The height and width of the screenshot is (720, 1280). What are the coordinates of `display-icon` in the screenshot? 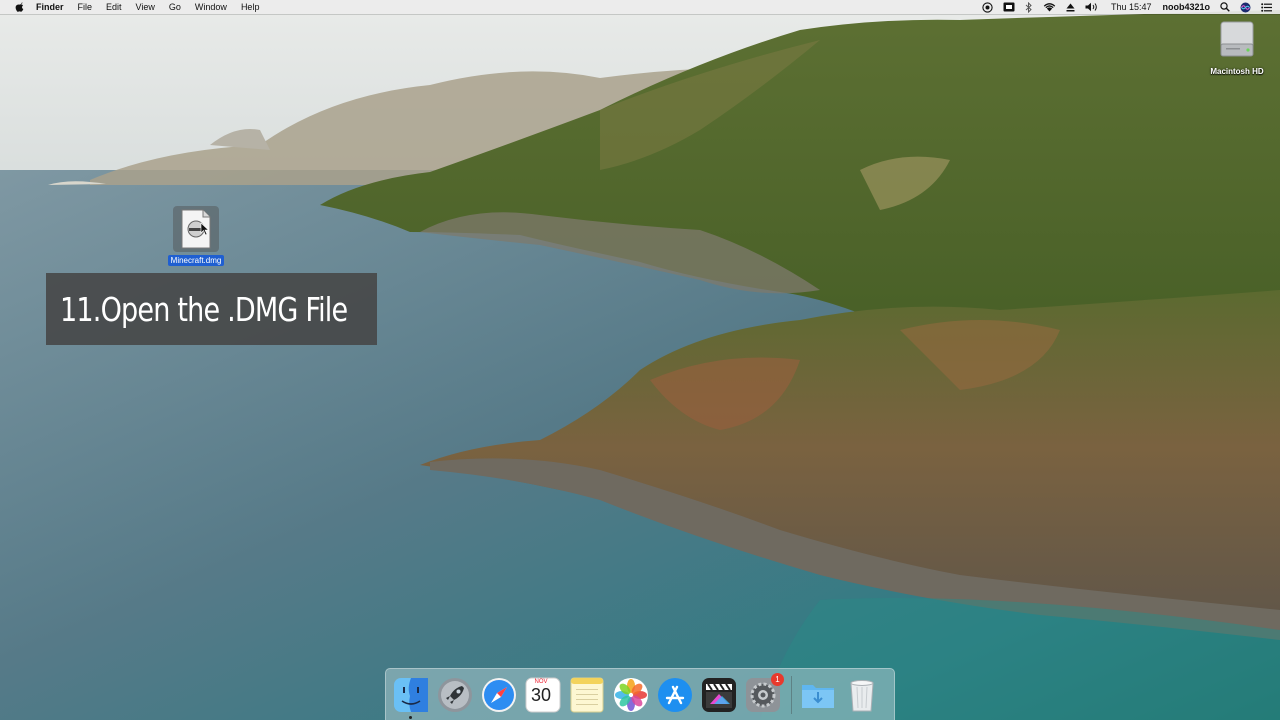 It's located at (1009, 7).